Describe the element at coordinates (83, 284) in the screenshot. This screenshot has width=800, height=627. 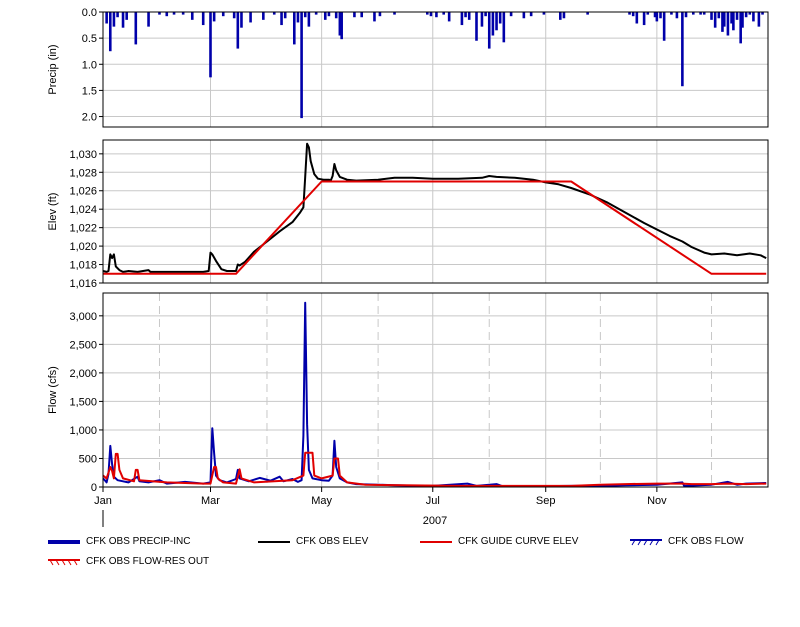
I see `elev-ytick-label-0: 1,016` at that location.